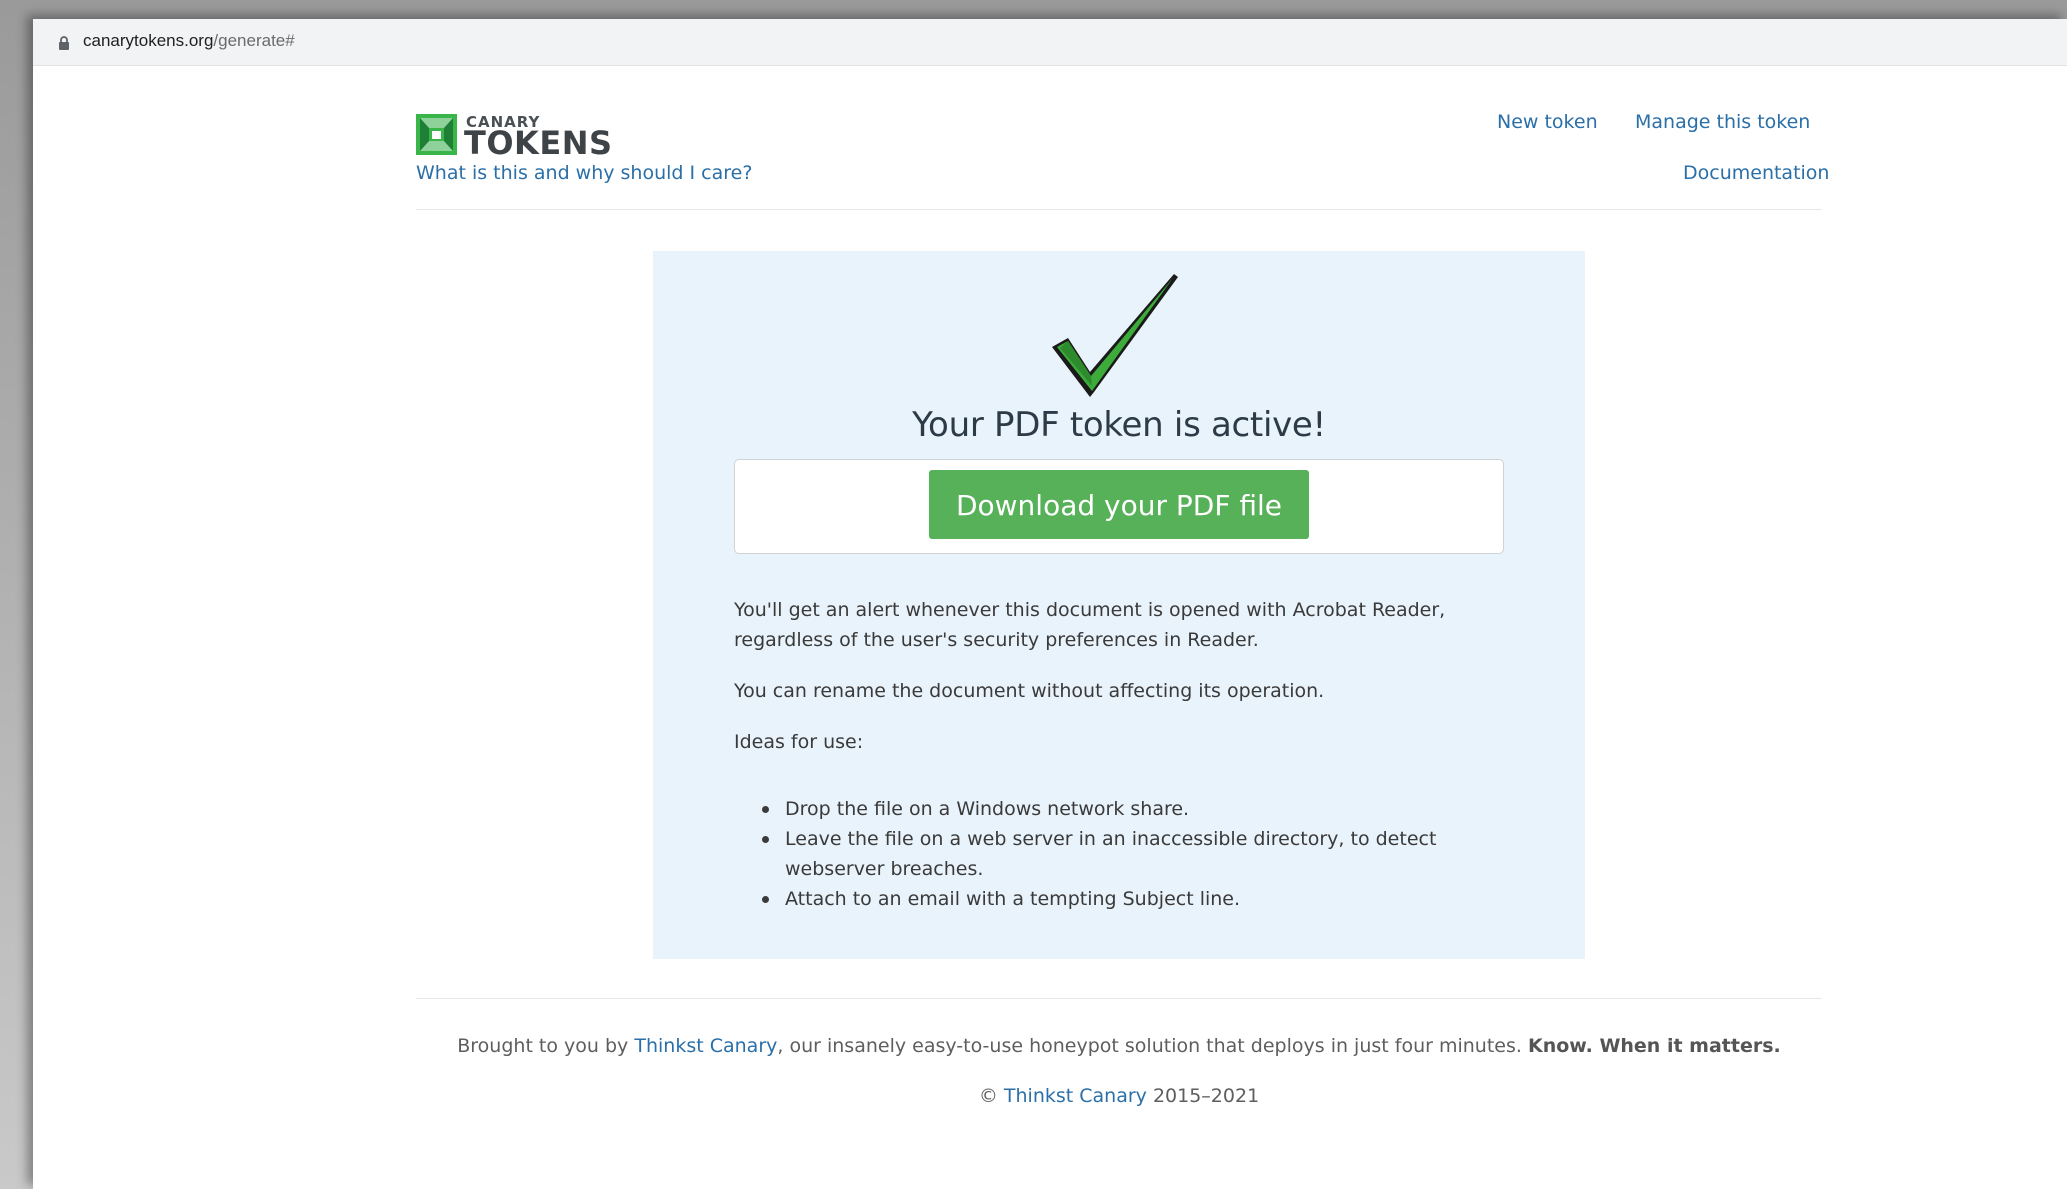  I want to click on footer-divider, so click(1119, 998).